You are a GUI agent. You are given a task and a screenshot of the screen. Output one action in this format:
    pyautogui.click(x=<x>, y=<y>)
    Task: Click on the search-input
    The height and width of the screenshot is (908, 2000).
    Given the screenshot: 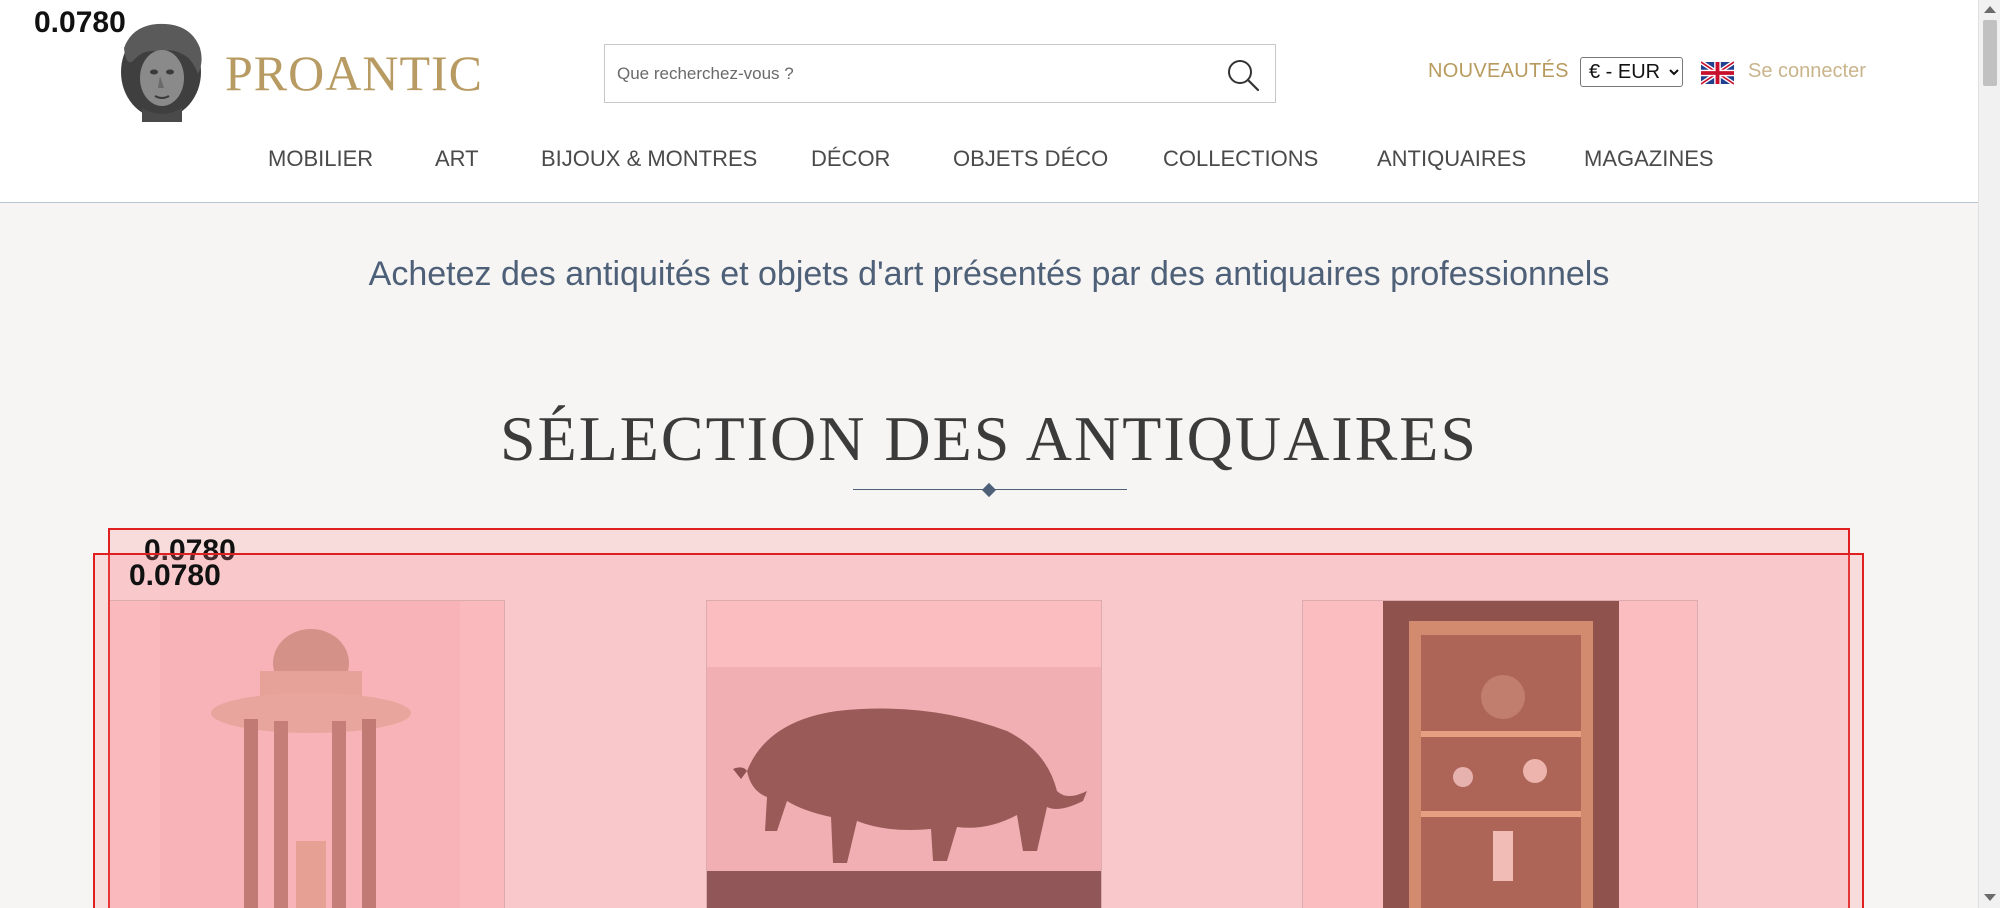 What is the action you would take?
    pyautogui.click(x=907, y=73)
    